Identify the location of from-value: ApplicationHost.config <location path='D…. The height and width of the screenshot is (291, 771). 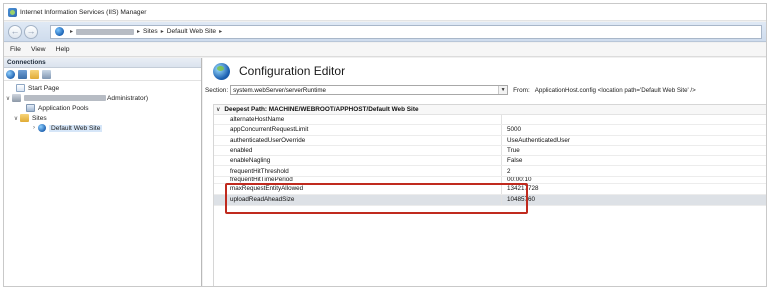
(615, 90).